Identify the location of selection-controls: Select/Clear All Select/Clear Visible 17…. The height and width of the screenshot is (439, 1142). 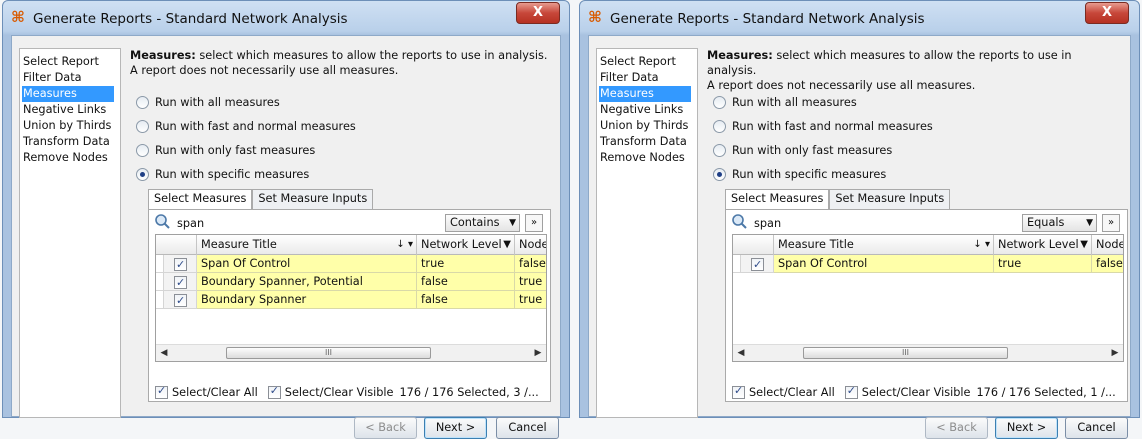
(351, 392).